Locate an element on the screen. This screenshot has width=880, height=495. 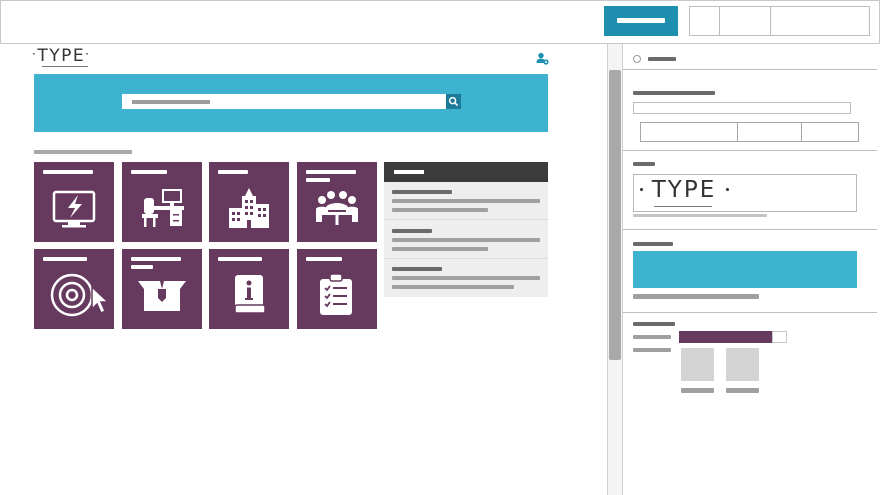
logo-preview-text: TYPE is located at coordinates (684, 190).